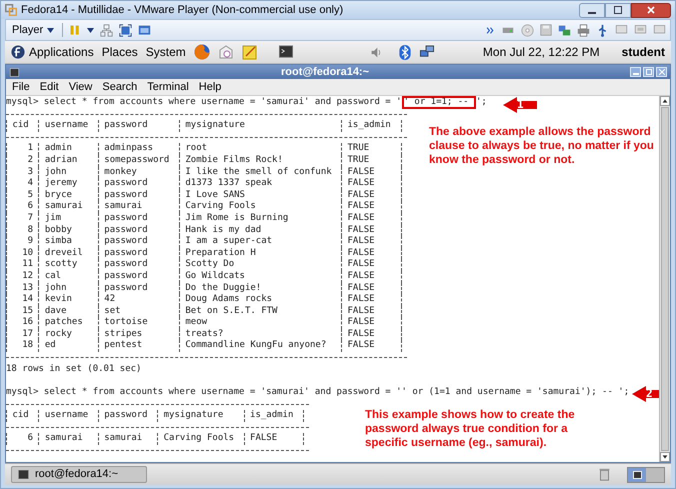 The height and width of the screenshot is (489, 676). What do you see at coordinates (166, 52) in the screenshot?
I see `panel-menu: System` at bounding box center [166, 52].